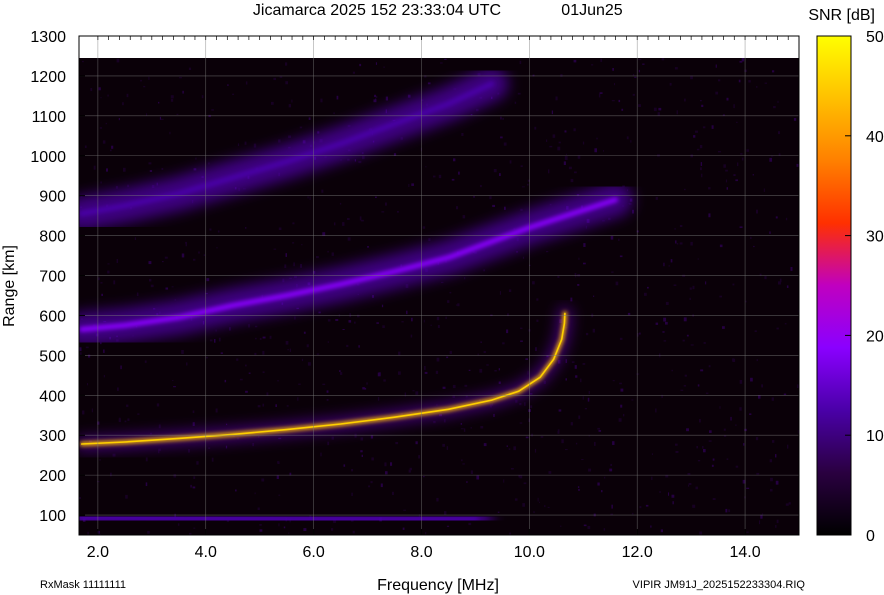  What do you see at coordinates (48, 37) in the screenshot?
I see `y-tick-label: 1300` at bounding box center [48, 37].